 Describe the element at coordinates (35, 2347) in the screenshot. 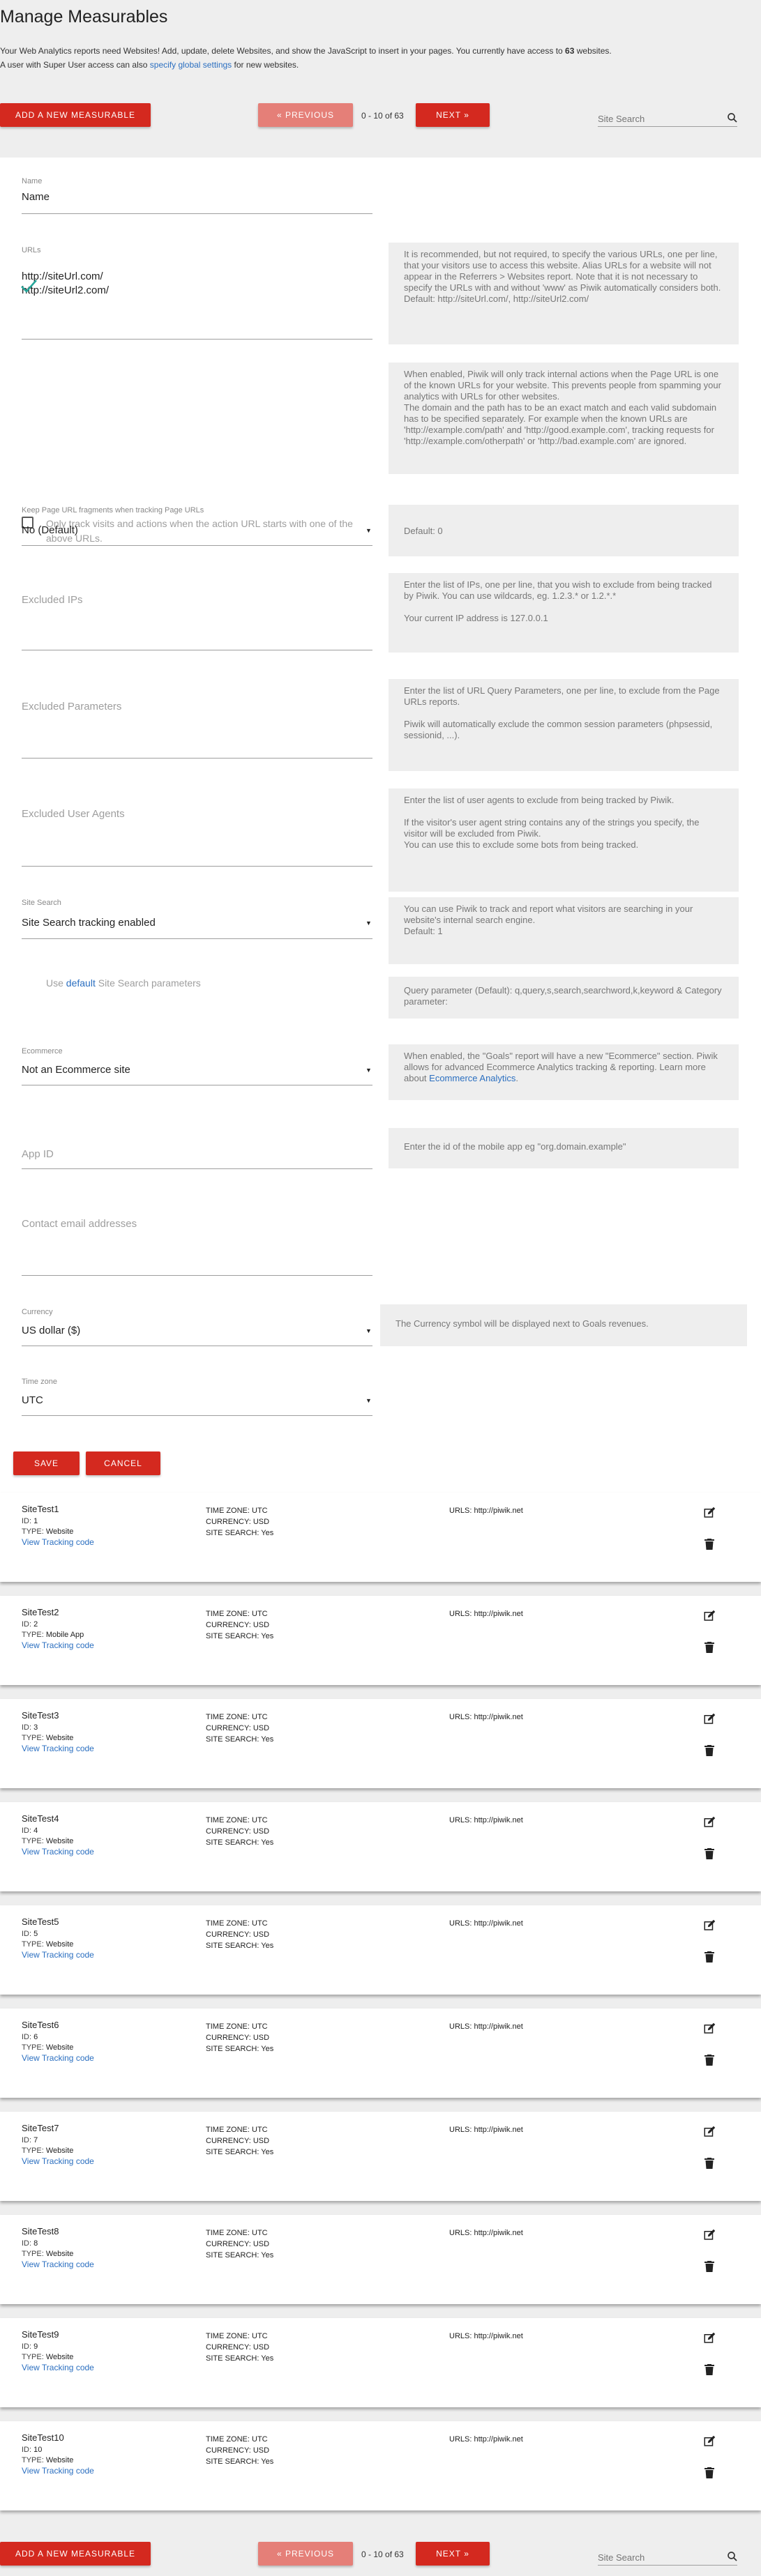

I see `site-id-value: 9` at that location.